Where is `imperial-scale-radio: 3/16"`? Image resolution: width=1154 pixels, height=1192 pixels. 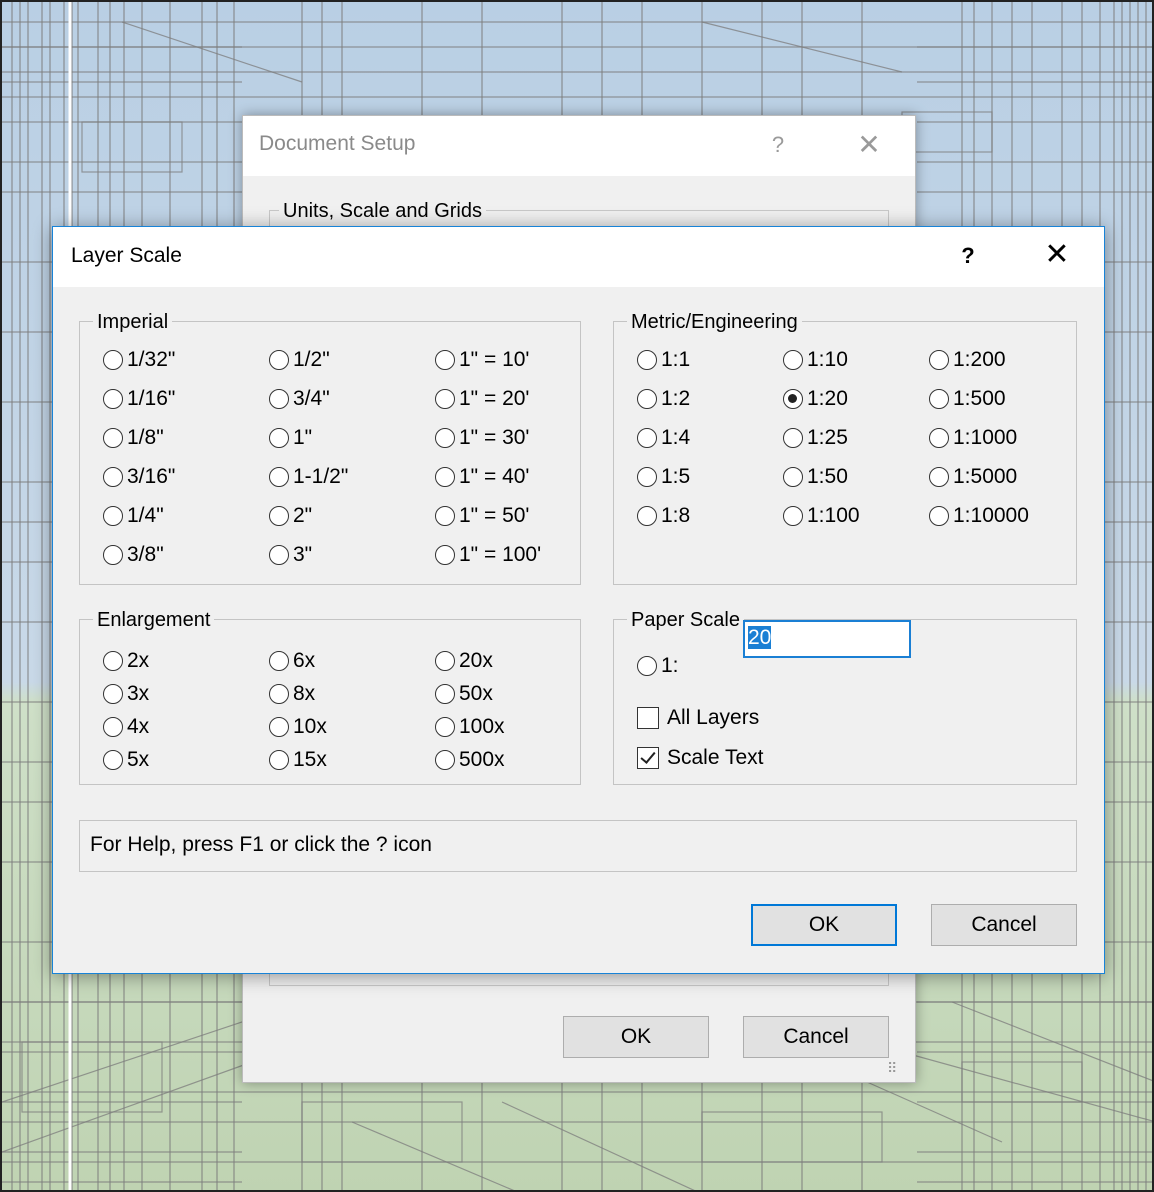
imperial-scale-radio: 3/16" is located at coordinates (139, 477).